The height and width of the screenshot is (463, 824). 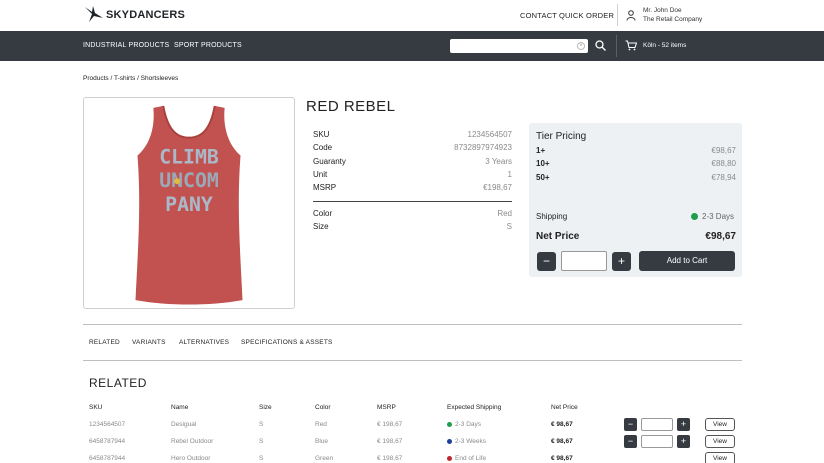 What do you see at coordinates (631, 15) in the screenshot?
I see `user-icon` at bounding box center [631, 15].